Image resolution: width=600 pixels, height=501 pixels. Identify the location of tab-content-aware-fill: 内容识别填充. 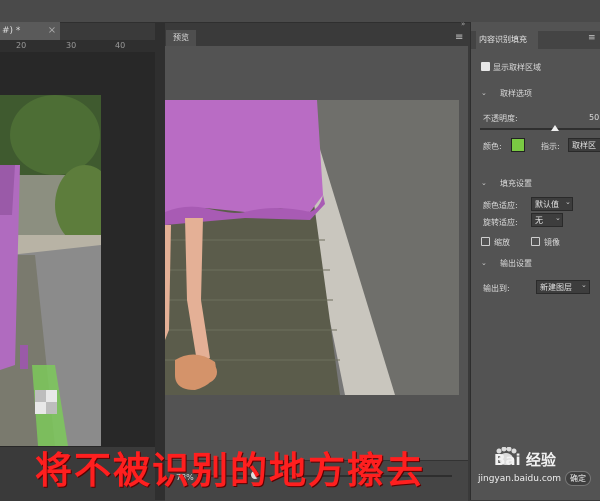
(507, 40).